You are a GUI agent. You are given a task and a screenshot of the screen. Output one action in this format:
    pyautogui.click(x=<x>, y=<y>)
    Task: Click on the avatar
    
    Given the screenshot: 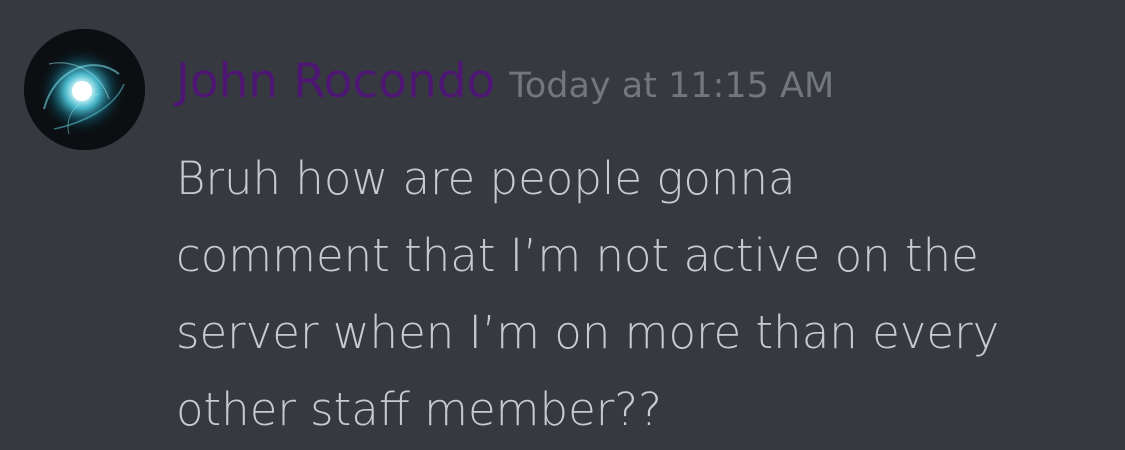 What is the action you would take?
    pyautogui.click(x=84, y=89)
    